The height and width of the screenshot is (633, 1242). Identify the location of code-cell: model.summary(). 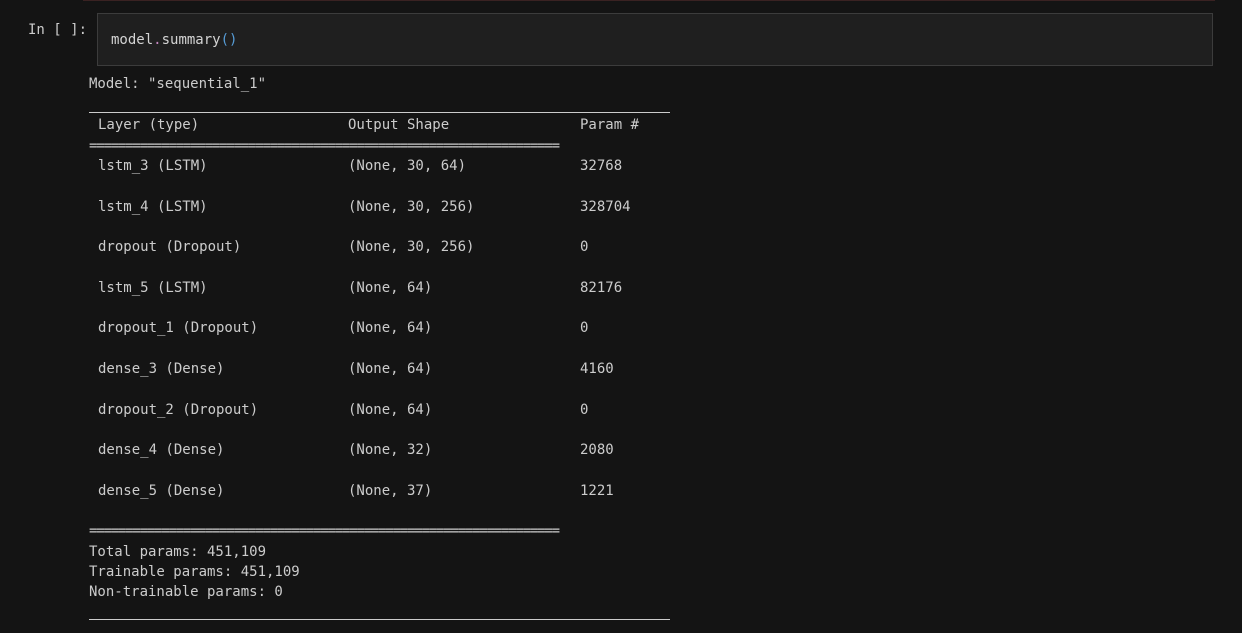
(655, 39).